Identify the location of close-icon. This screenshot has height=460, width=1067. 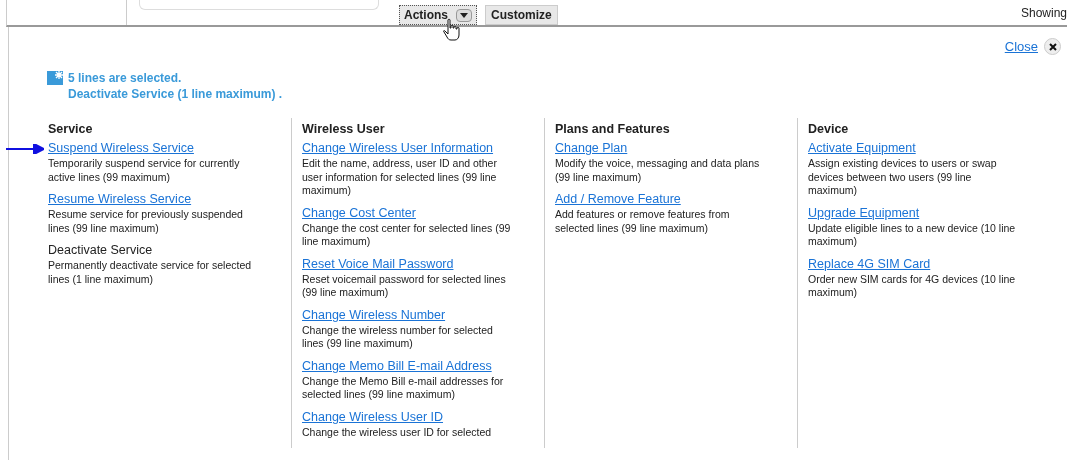
(1052, 47).